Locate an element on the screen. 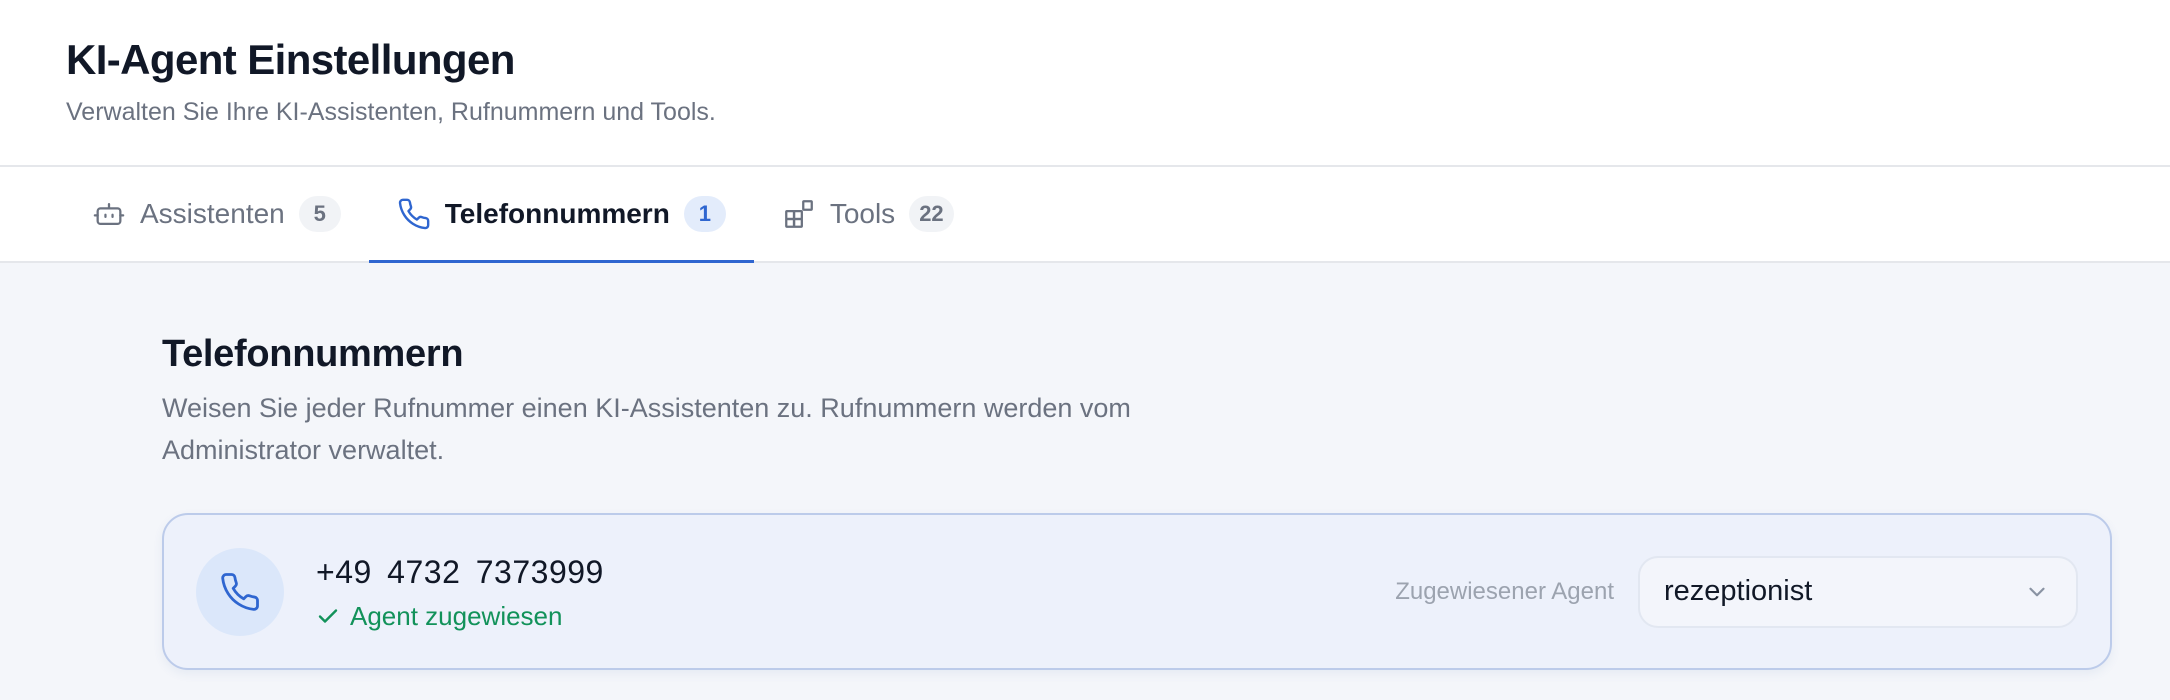 The height and width of the screenshot is (700, 2170). tab-tools: Tools 22 is located at coordinates (868, 214).